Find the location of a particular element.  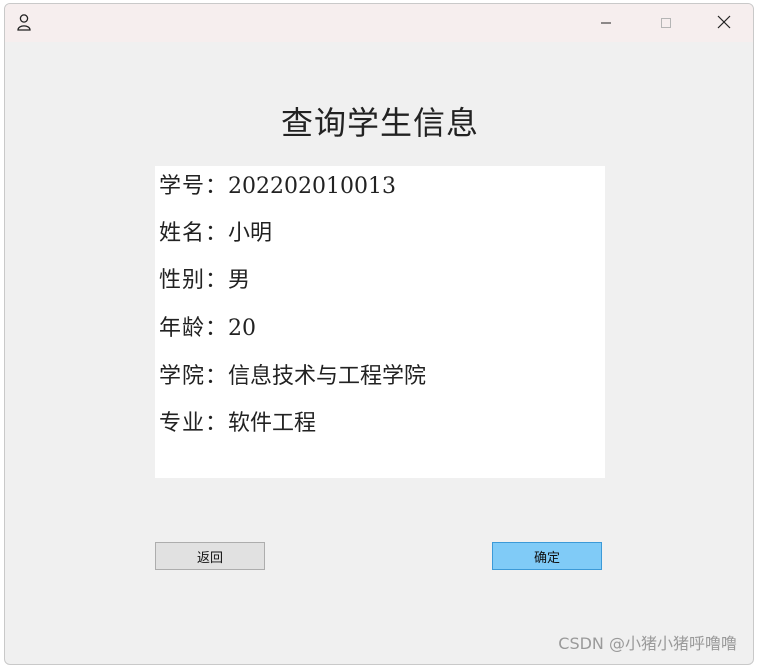

major-label: 专业： is located at coordinates (194, 423).